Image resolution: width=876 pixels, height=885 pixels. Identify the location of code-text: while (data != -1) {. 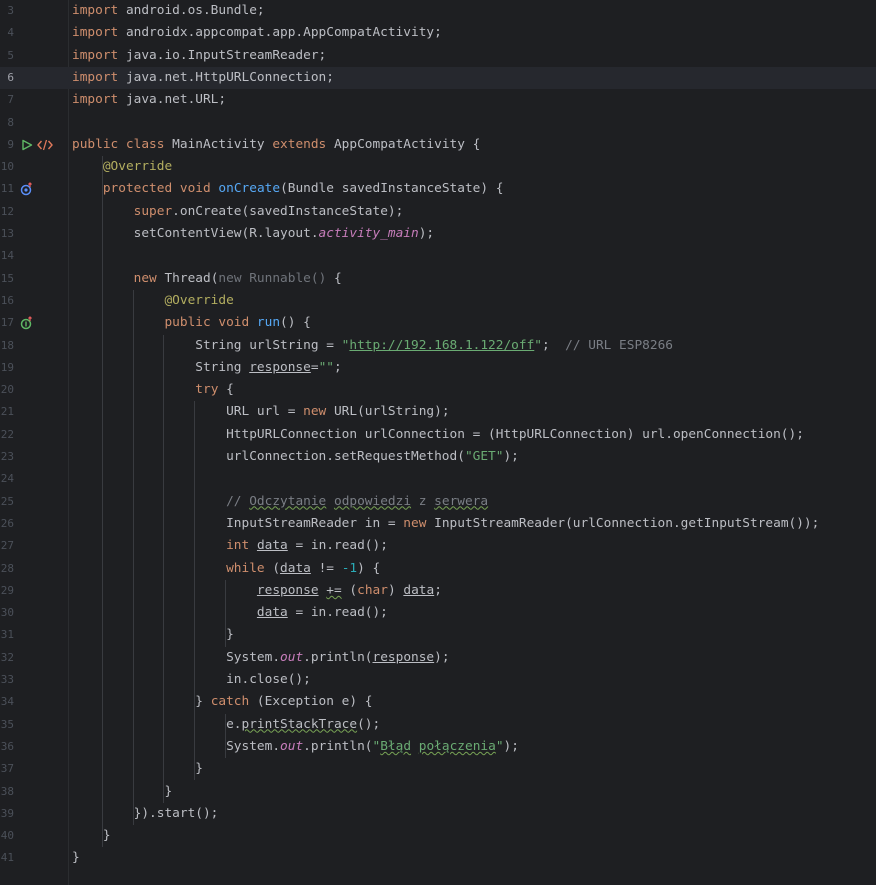
(226, 569).